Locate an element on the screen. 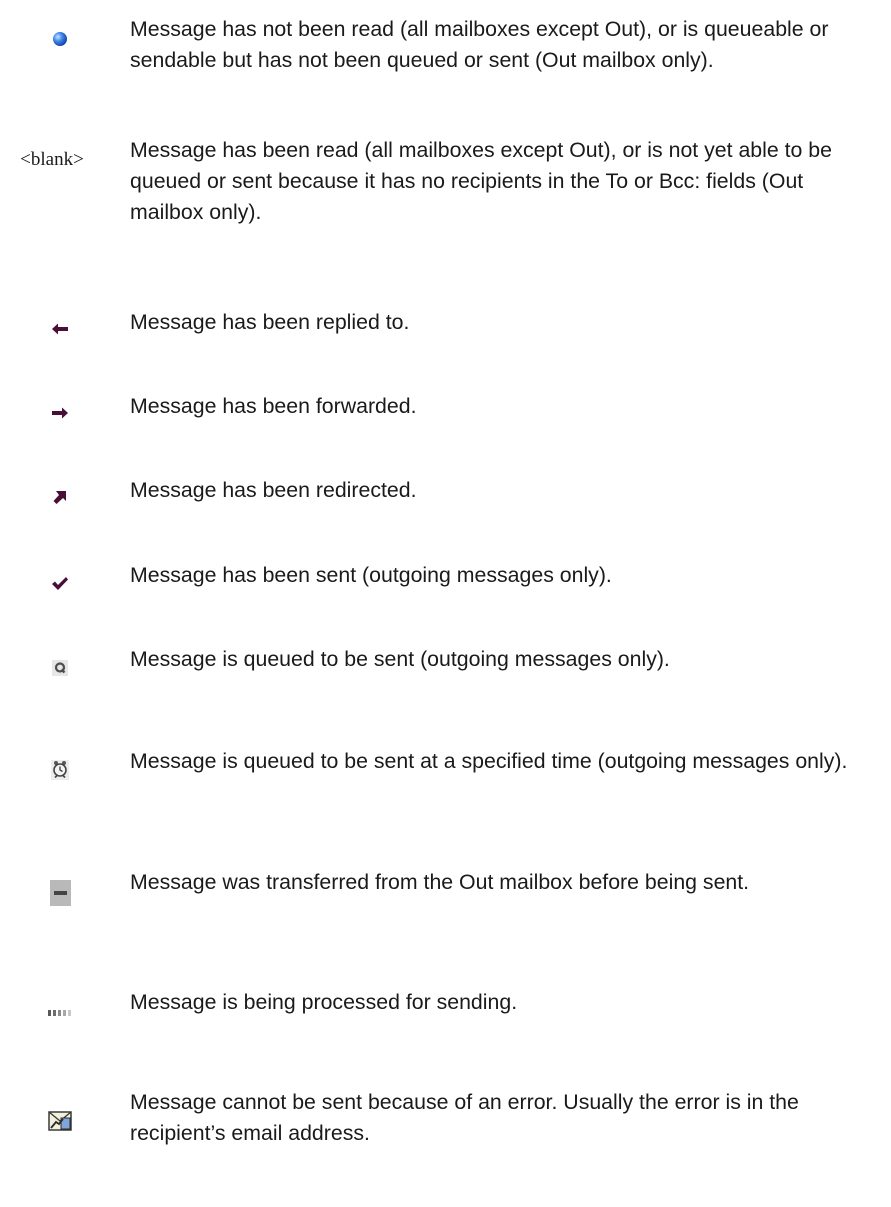  transferred-icon is located at coordinates (60, 893).